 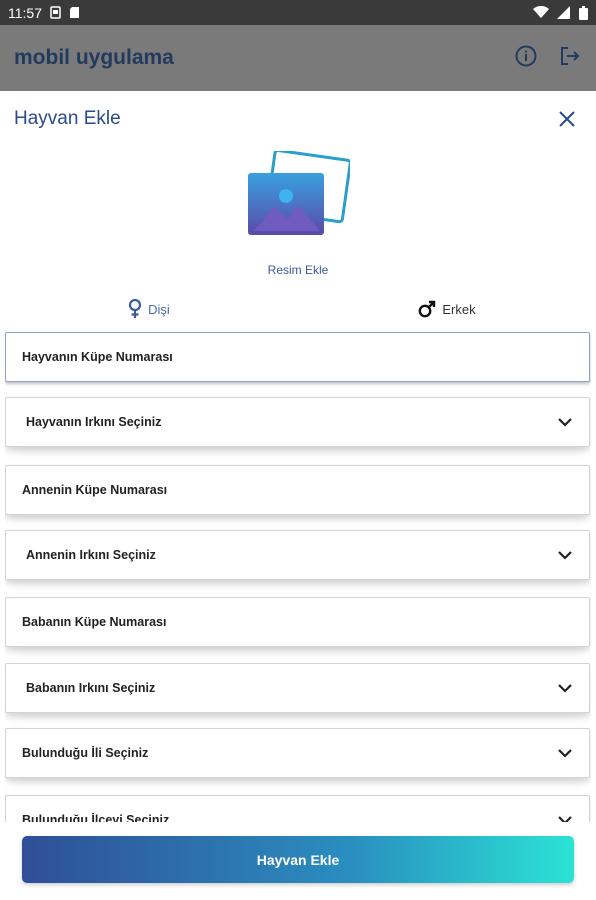 What do you see at coordinates (297, 555) in the screenshot?
I see `mother-breed-select: Annenin Irkını Seçiniz` at bounding box center [297, 555].